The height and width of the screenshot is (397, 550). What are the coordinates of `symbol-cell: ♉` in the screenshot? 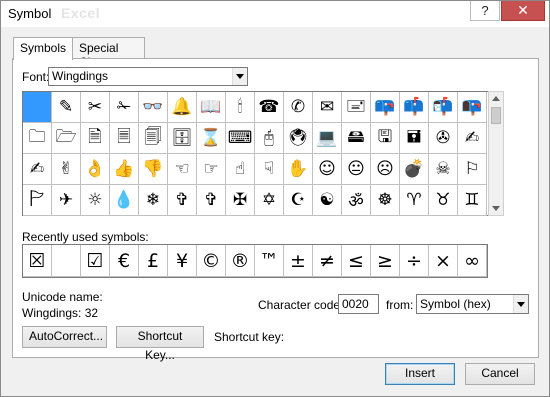 It's located at (443, 200).